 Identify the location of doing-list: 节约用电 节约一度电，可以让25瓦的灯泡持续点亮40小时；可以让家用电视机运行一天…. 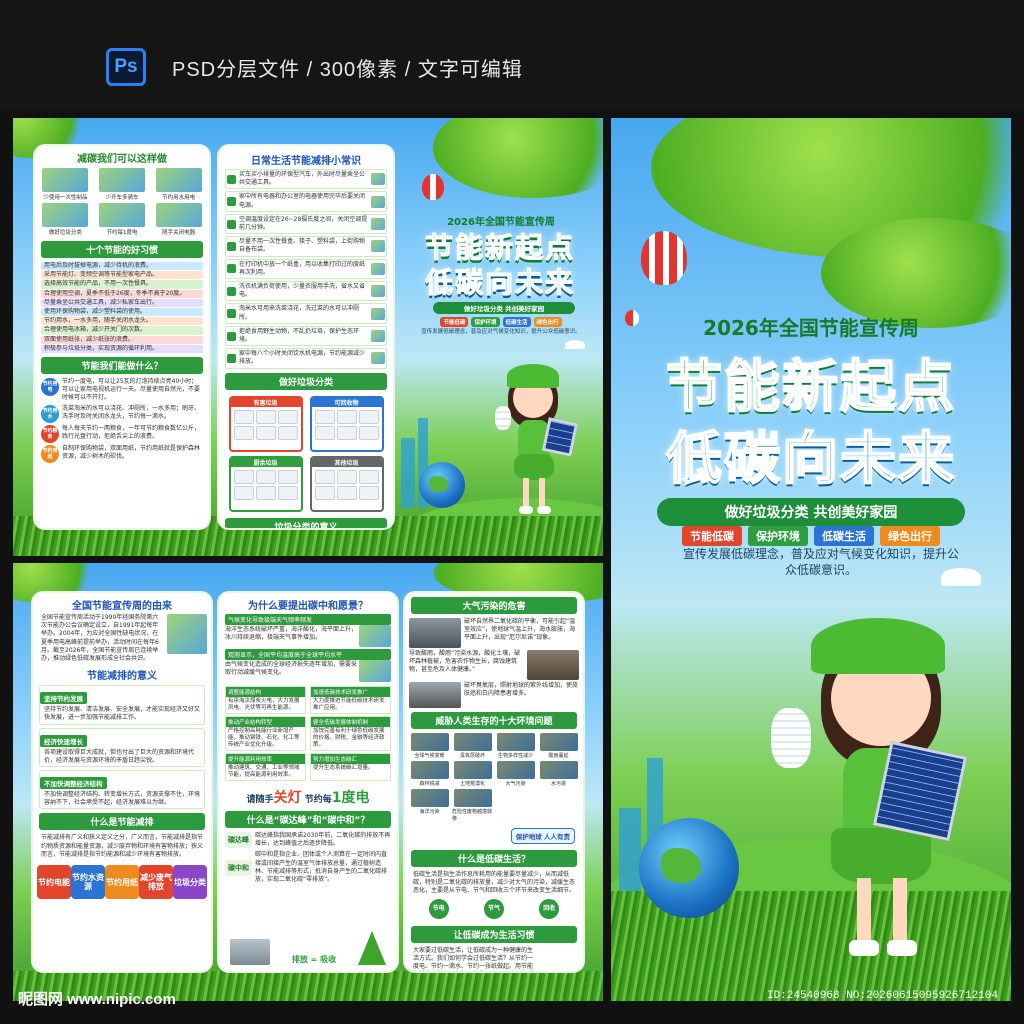
(122, 420).